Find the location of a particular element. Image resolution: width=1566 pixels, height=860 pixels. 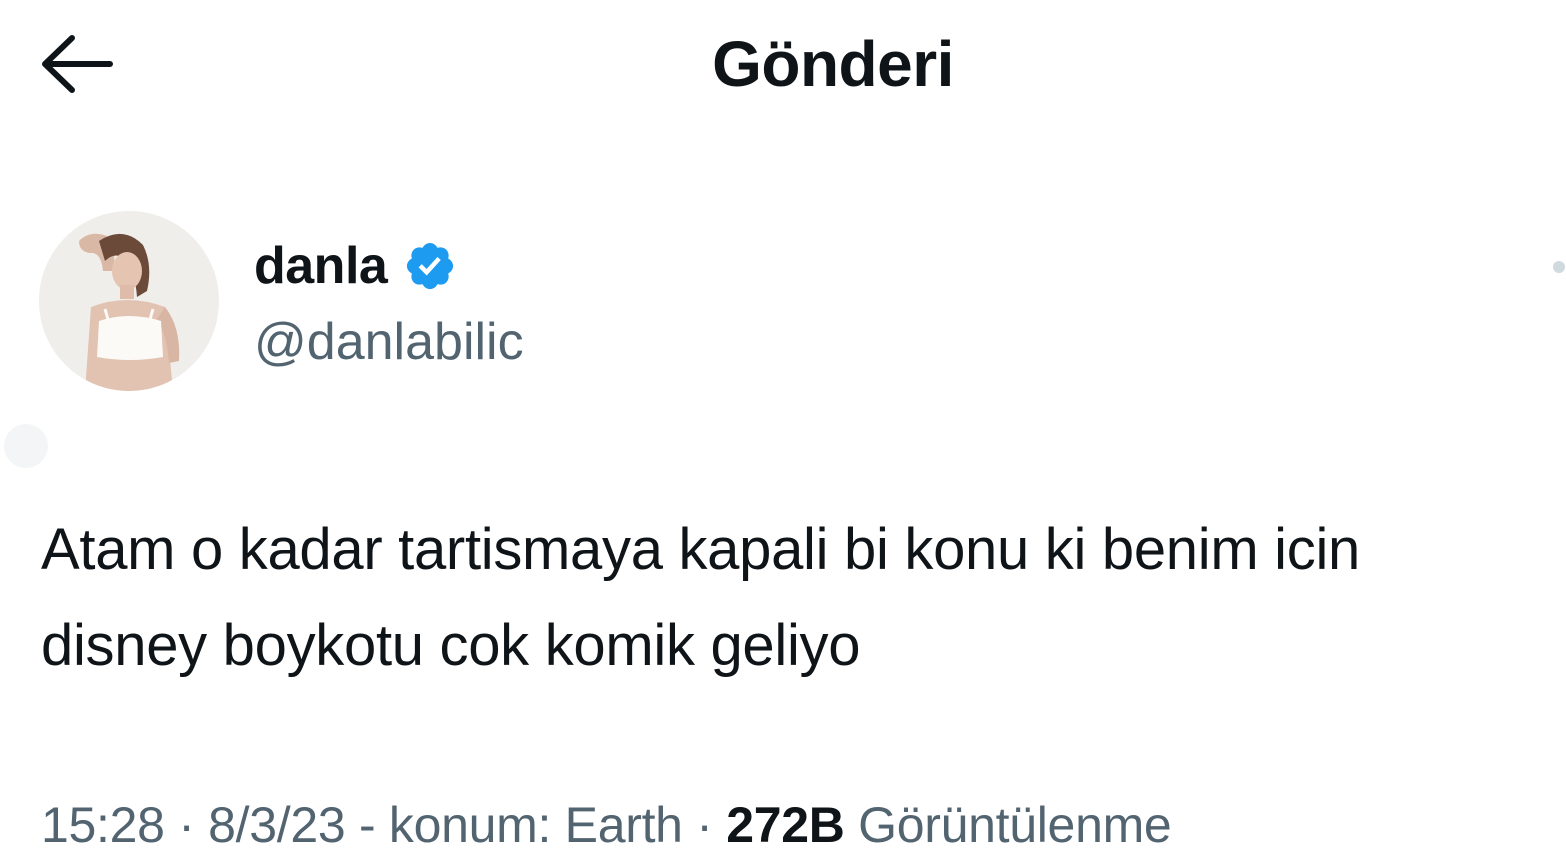

profile-photo is located at coordinates (129, 301).